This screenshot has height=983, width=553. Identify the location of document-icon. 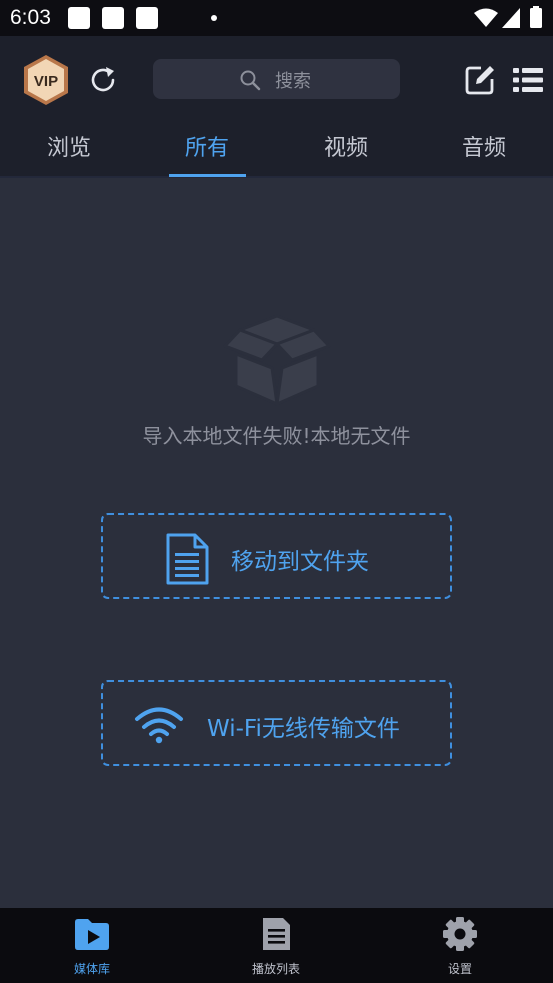
(187, 559).